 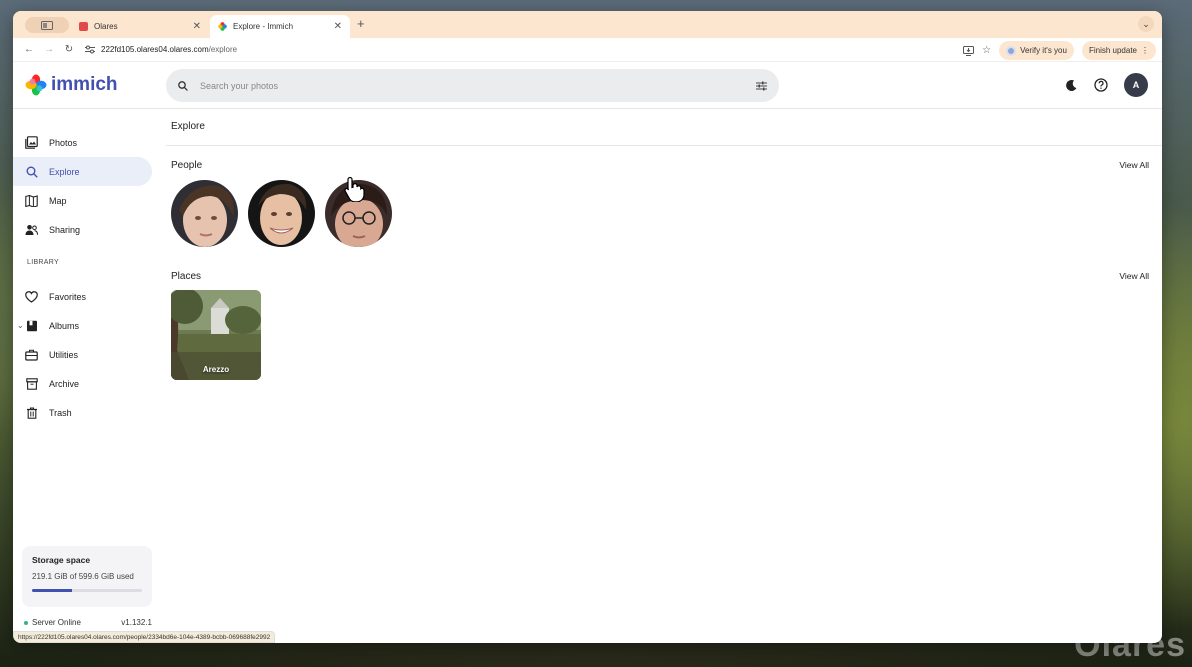 I want to click on sidebar-item-favorites: Favorites, so click(x=82, y=296).